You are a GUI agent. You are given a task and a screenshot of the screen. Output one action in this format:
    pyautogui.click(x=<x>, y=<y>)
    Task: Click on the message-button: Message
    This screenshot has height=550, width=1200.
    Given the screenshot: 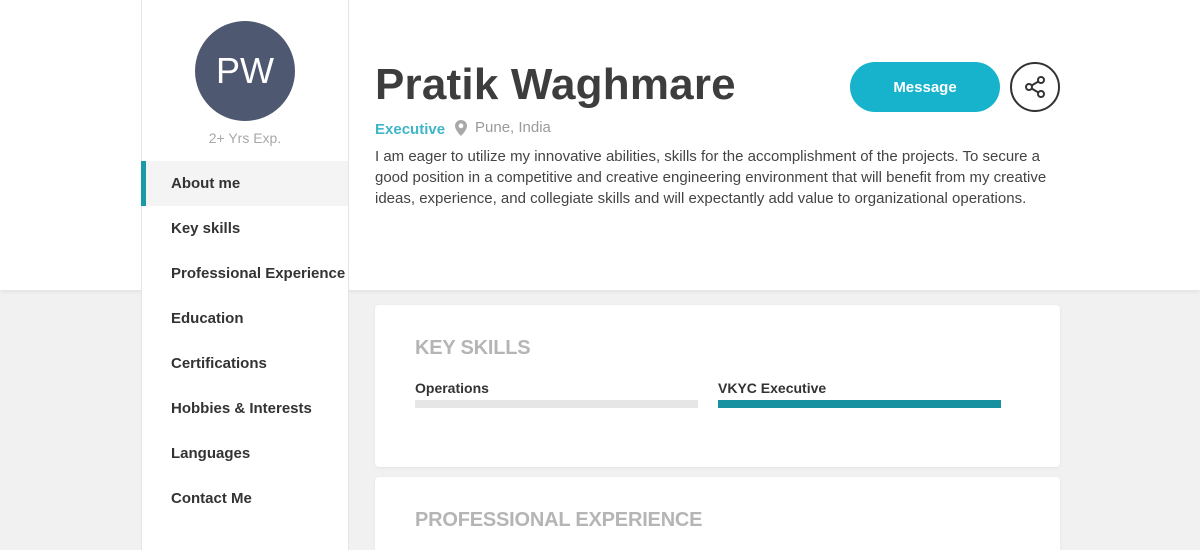 What is the action you would take?
    pyautogui.click(x=925, y=87)
    